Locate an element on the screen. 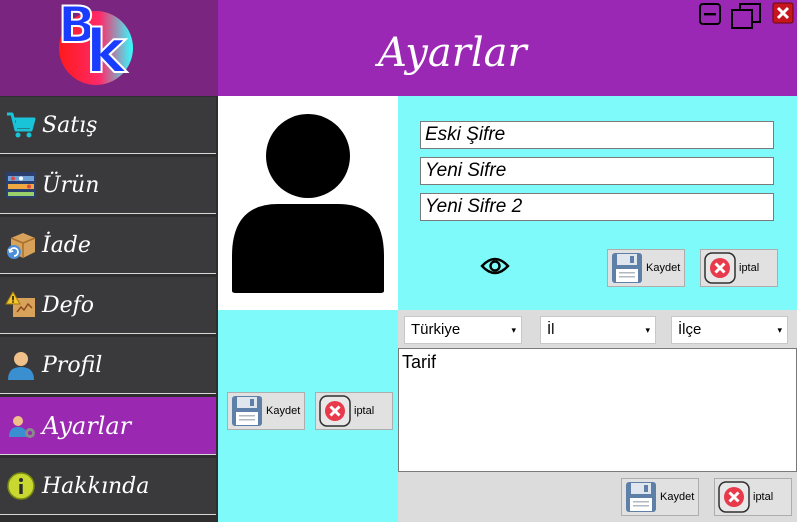 This screenshot has height=522, width=797. sidebar-item-profil: Profil is located at coordinates (108, 365).